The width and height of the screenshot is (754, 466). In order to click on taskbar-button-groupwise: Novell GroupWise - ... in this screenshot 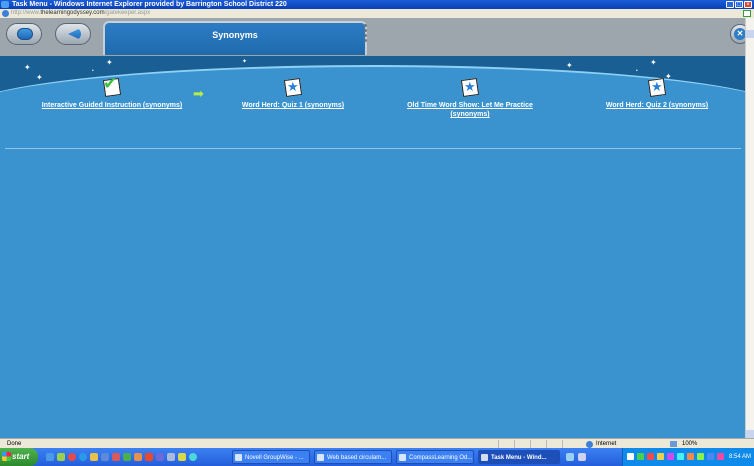, I will do `click(271, 457)`.